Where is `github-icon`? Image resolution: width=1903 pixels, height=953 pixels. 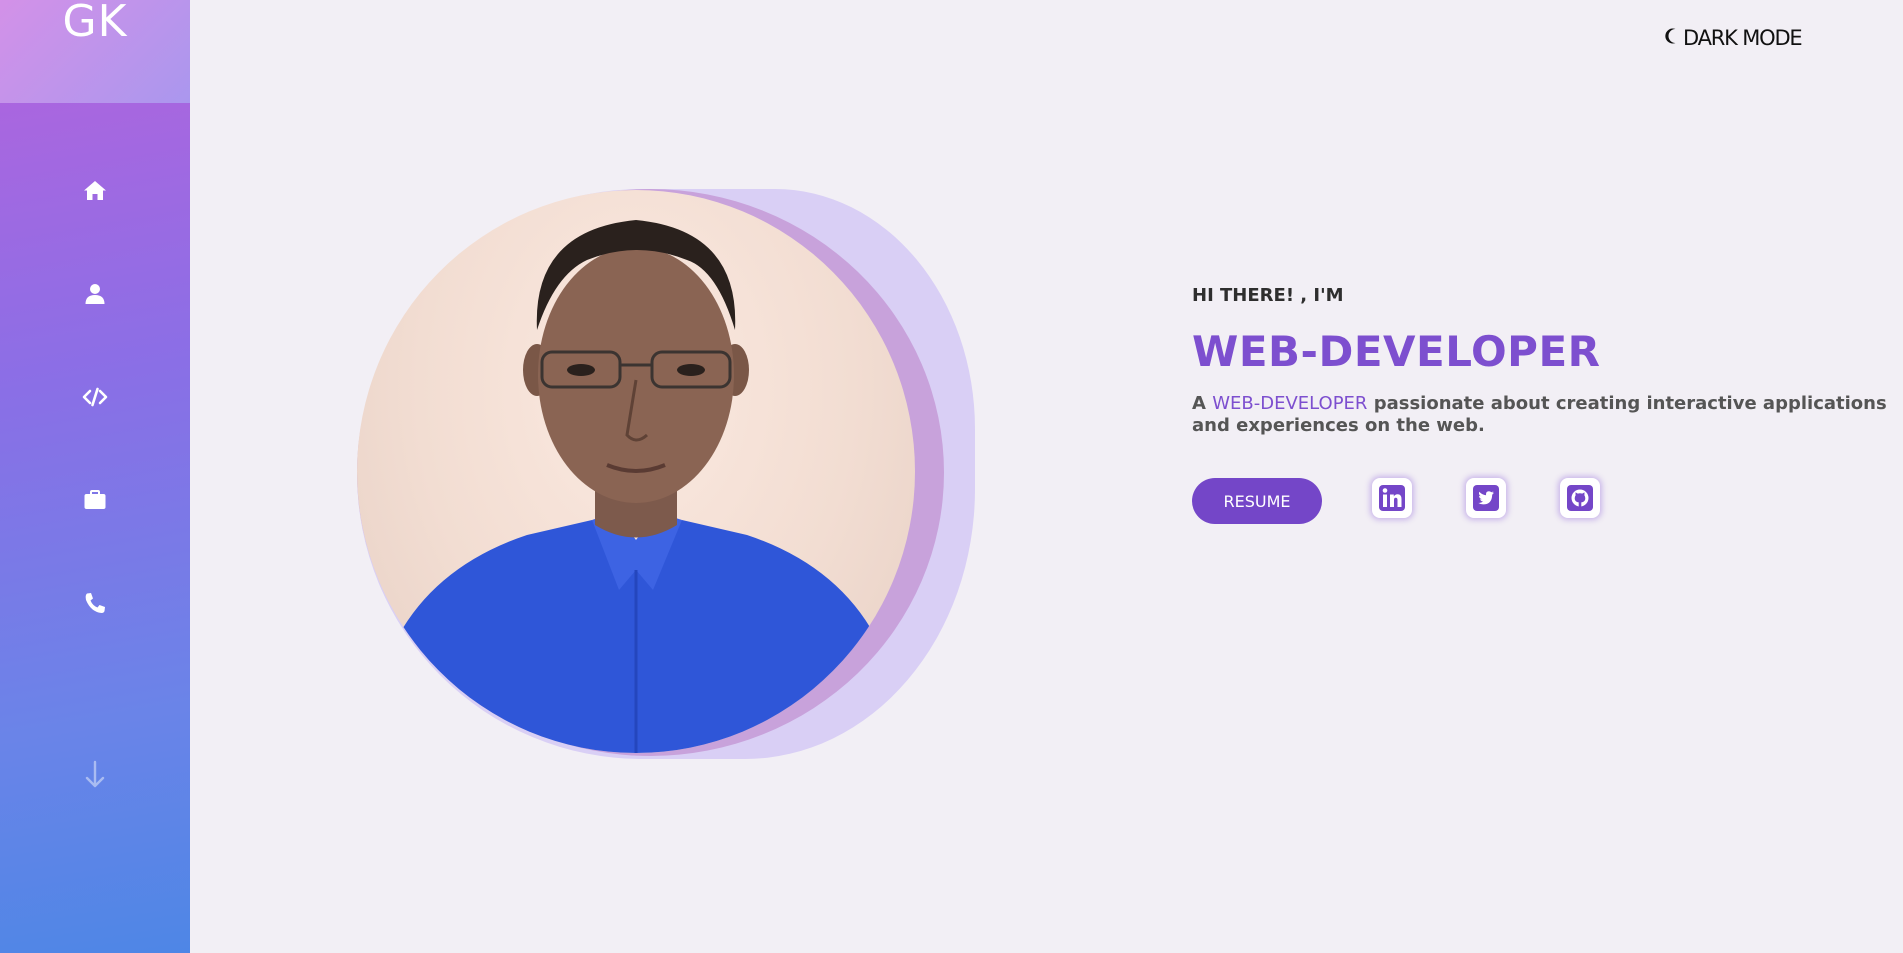 github-icon is located at coordinates (1580, 498).